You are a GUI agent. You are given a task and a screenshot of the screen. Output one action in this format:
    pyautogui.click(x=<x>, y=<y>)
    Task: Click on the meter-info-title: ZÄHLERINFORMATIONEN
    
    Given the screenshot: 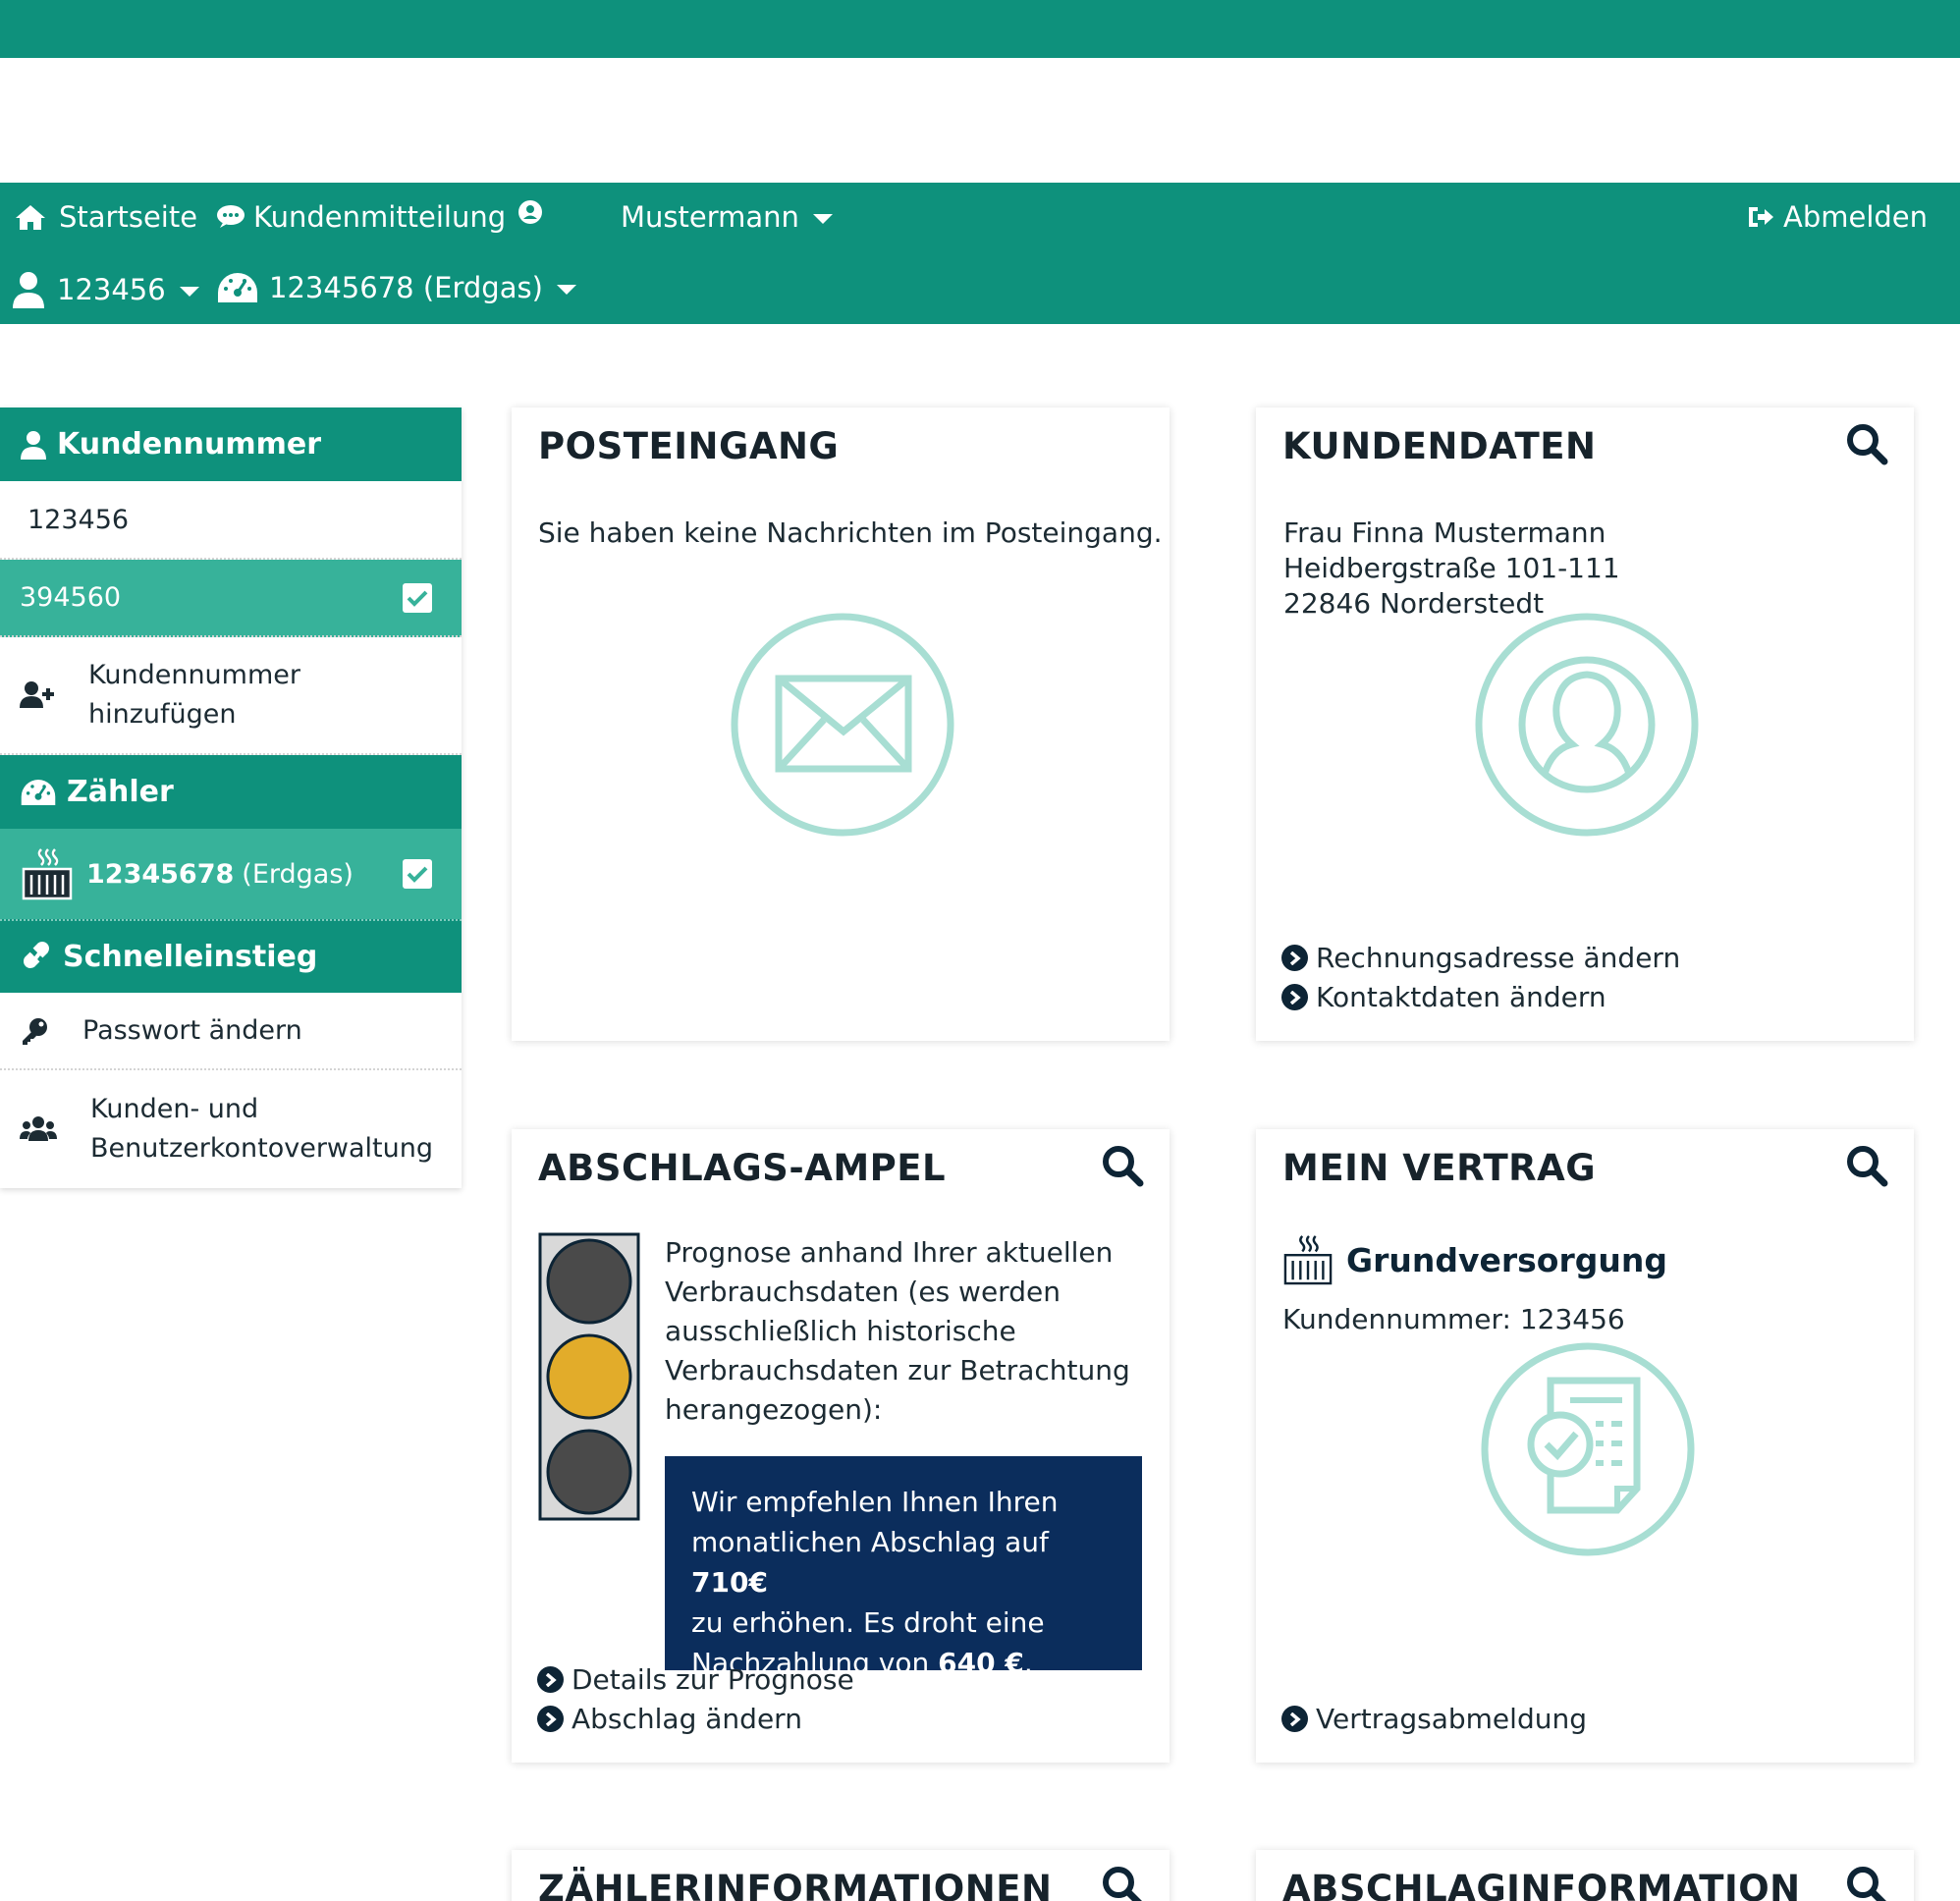 What is the action you would take?
    pyautogui.click(x=795, y=1884)
    